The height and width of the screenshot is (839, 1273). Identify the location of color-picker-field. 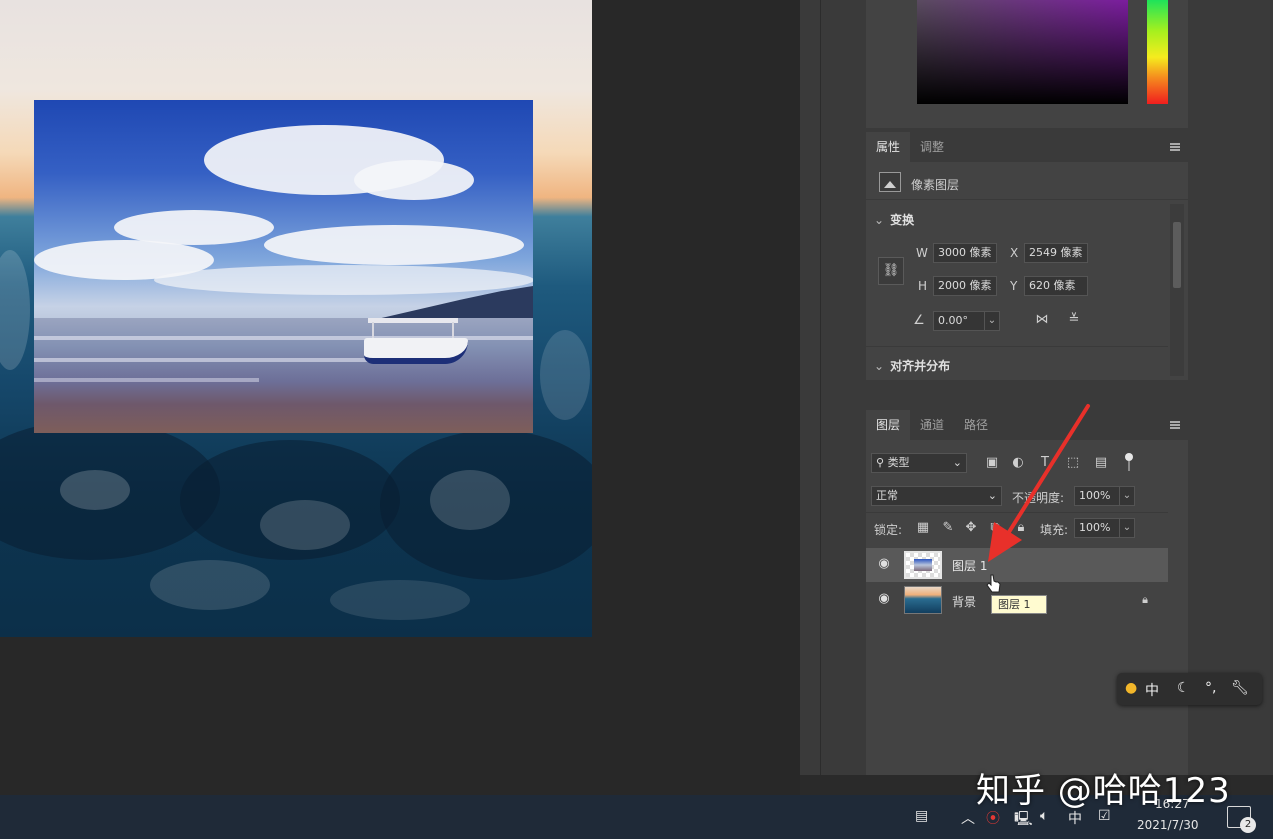
(1022, 52).